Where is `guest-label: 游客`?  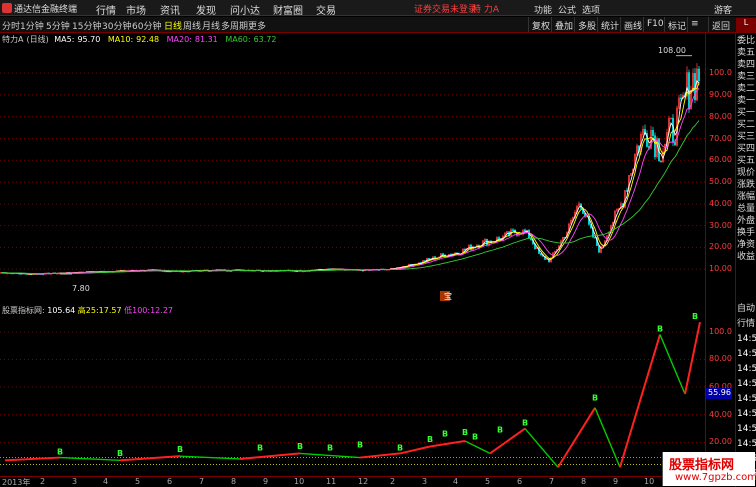 guest-label: 游客 is located at coordinates (723, 9).